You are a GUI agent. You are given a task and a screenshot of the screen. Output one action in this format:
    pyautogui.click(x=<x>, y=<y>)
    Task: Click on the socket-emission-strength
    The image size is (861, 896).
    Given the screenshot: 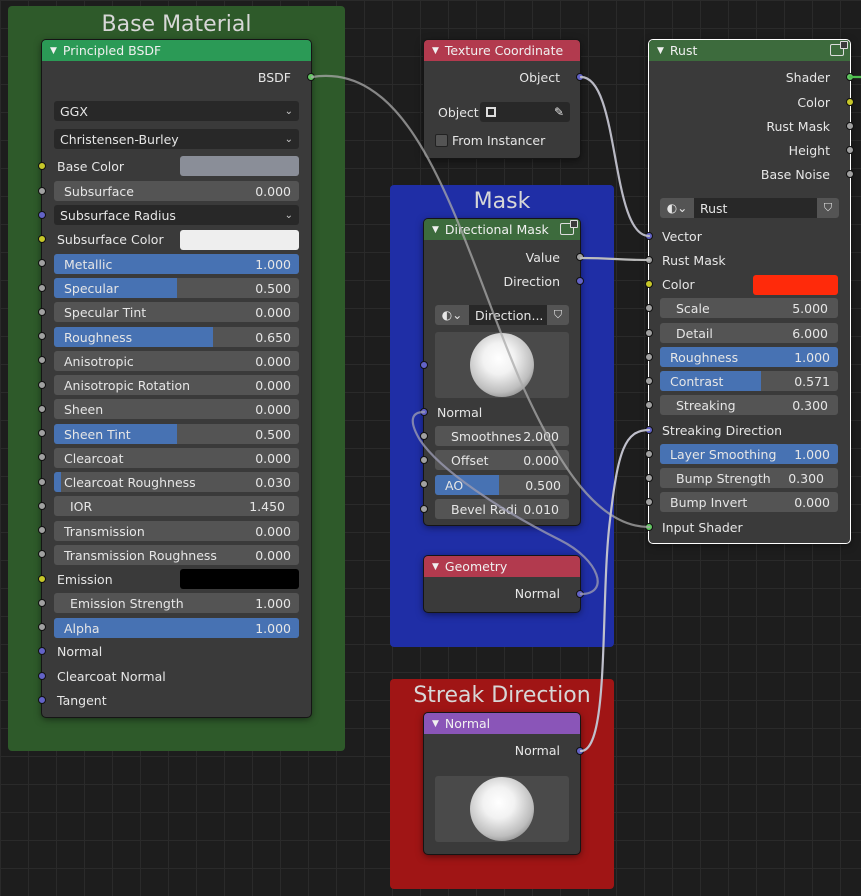 What is the action you would take?
    pyautogui.click(x=42, y=603)
    